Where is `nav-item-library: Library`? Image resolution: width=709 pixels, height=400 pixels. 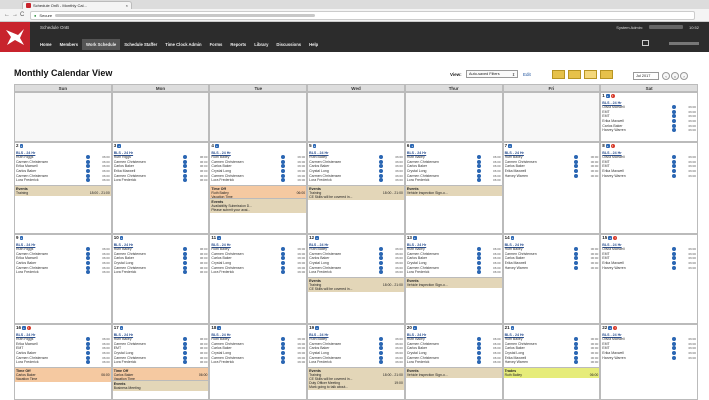
nav-item-library: Library is located at coordinates (261, 44).